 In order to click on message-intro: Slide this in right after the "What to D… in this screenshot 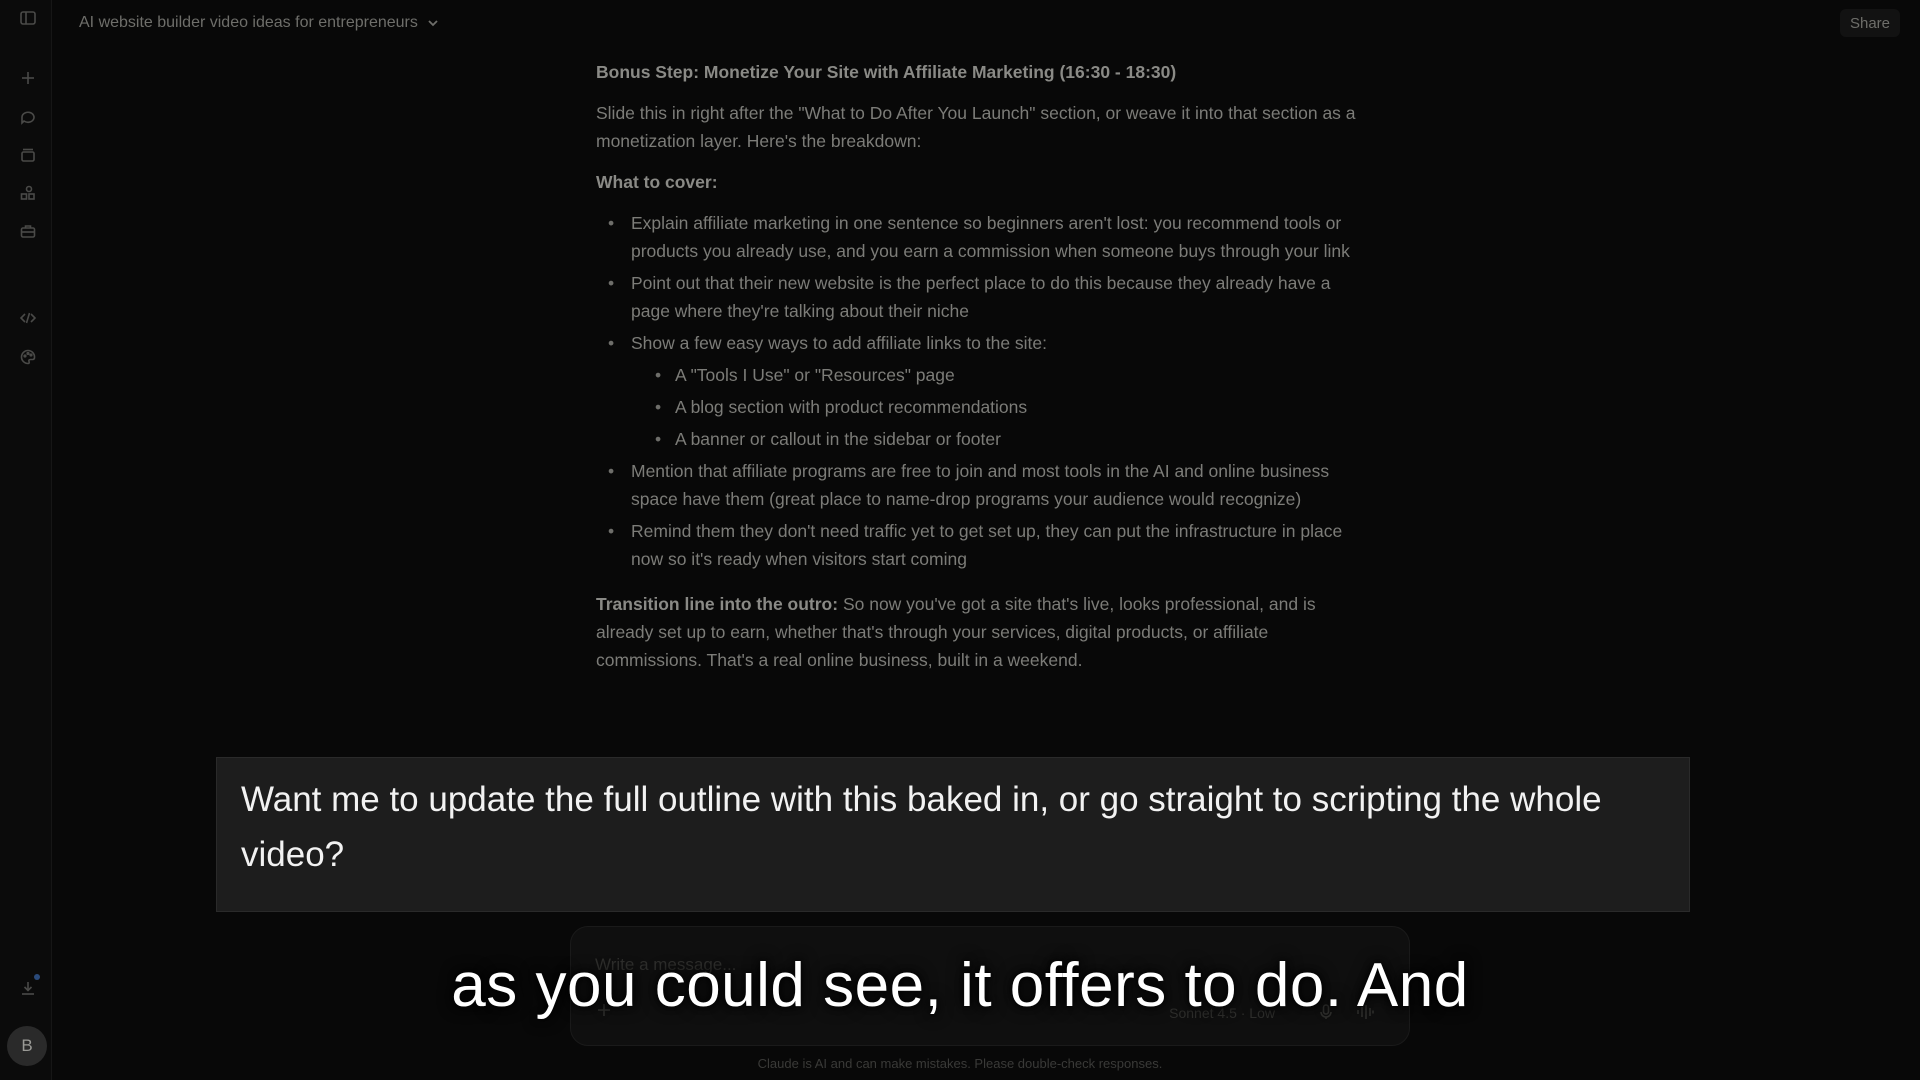, I will do `click(976, 127)`.